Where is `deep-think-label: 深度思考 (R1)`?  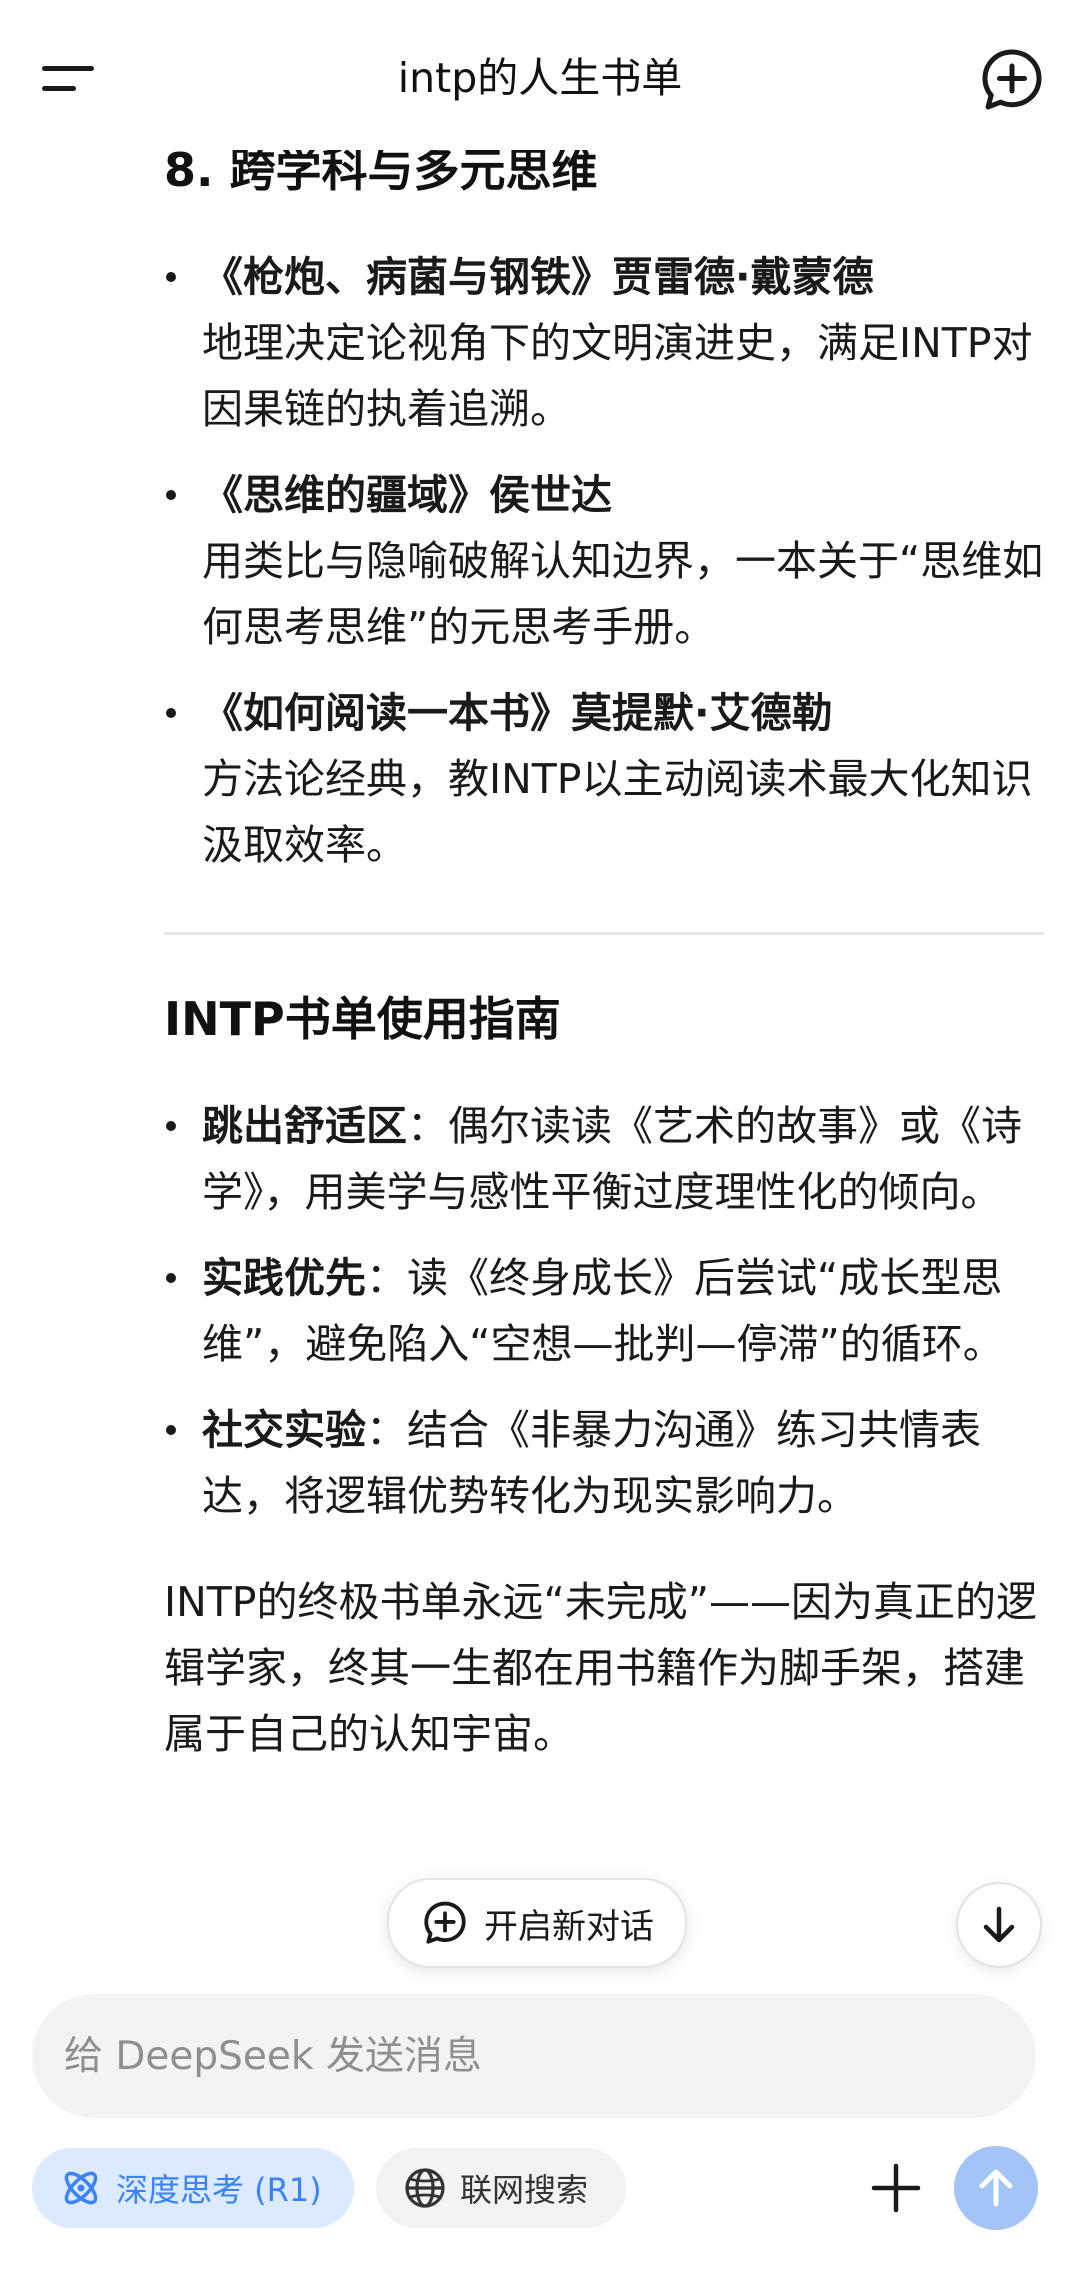
deep-think-label: 深度思考 (R1) is located at coordinates (219, 2190).